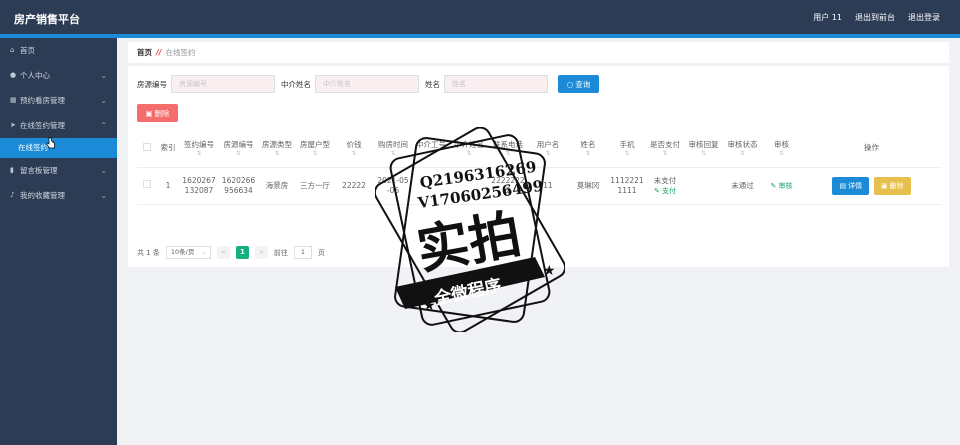 The width and height of the screenshot is (960, 445). Describe the element at coordinates (315, 149) in the screenshot. I see `column-header: 房屋户型 ⇅` at that location.